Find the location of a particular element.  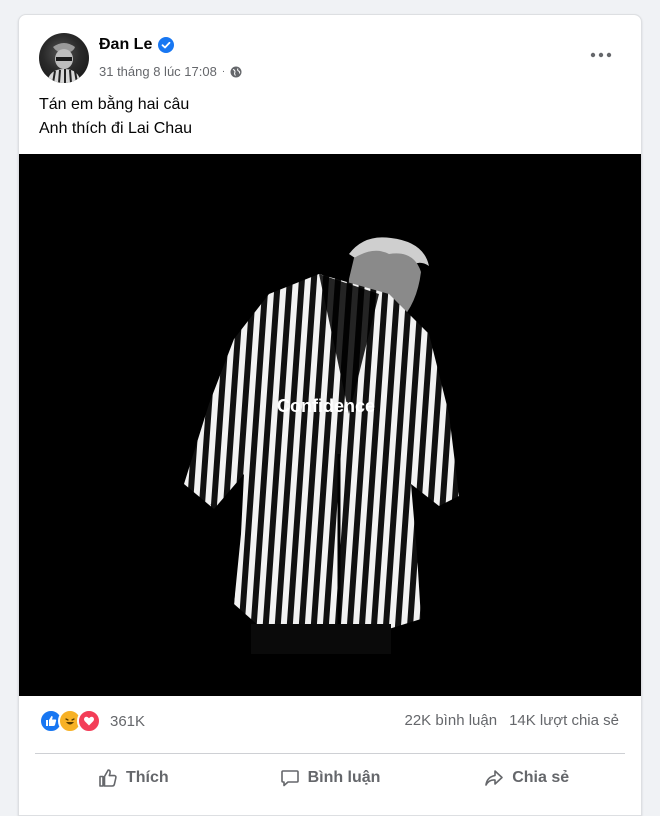

share-button: Chia sẻ is located at coordinates (526, 778).